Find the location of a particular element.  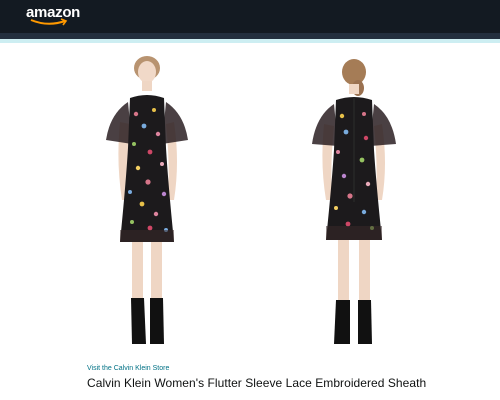

amazon-logo: amazon is located at coordinates (56, 17).